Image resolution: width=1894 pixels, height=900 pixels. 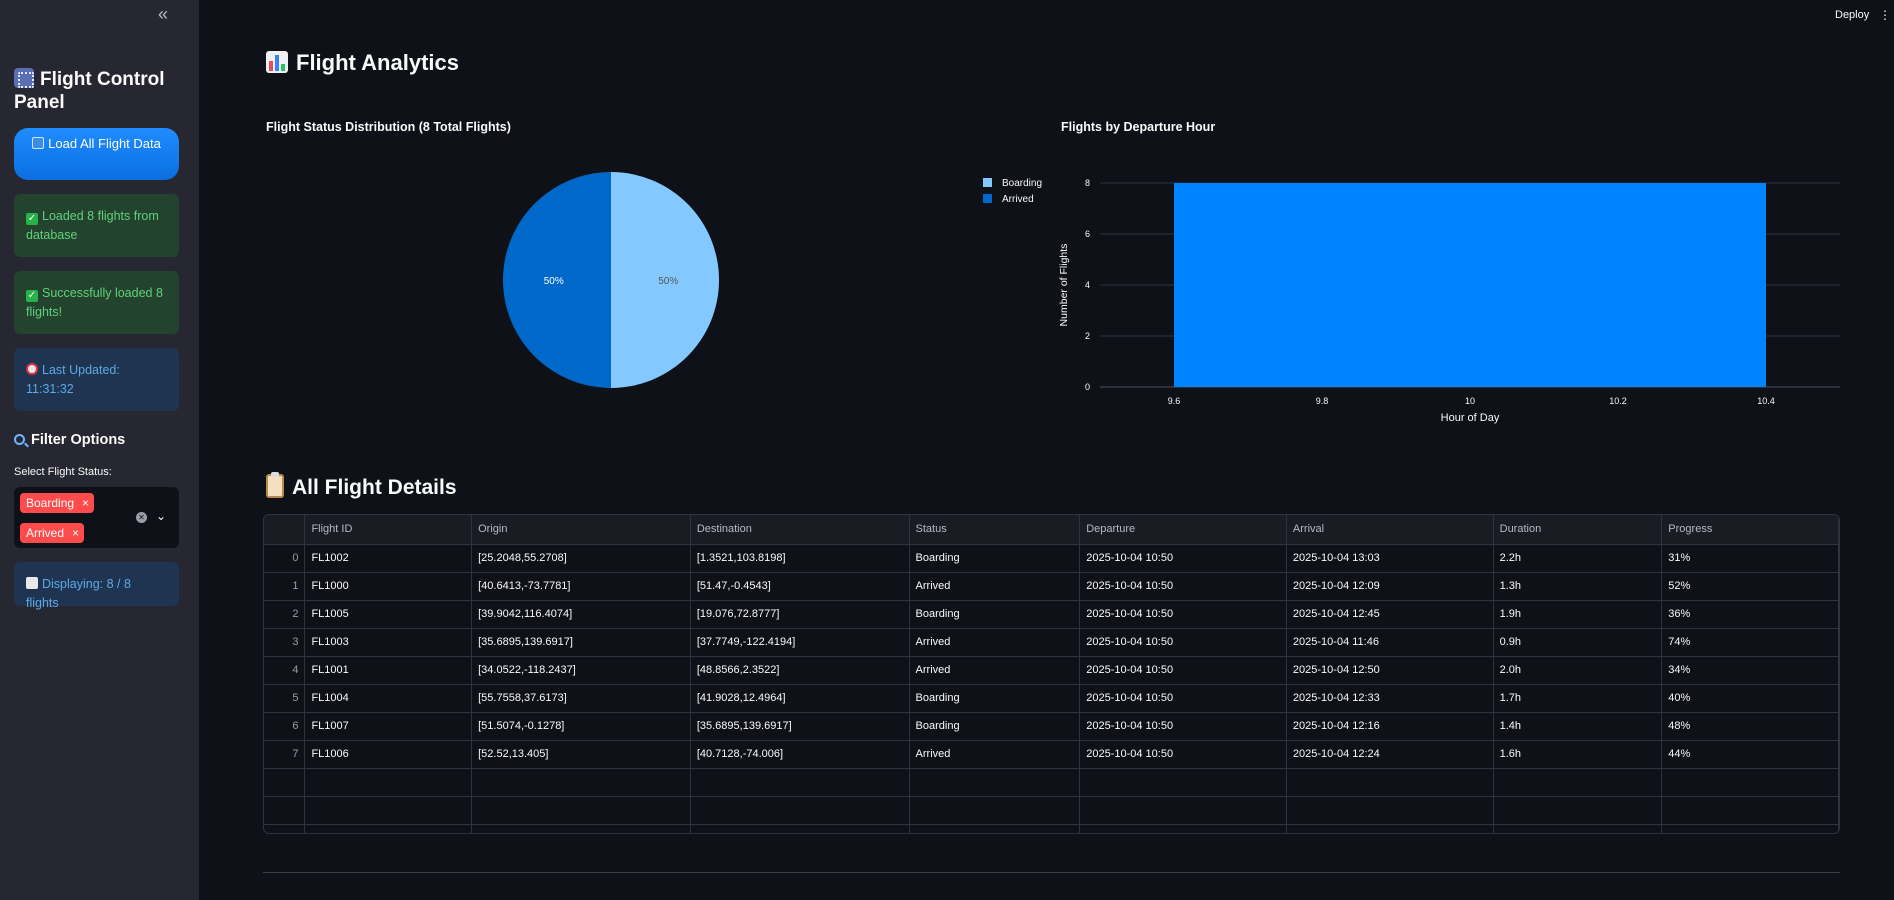 I want to click on flight-status-multiselect: Boarding × Arrived × ✕ ⌄, so click(x=96, y=517).